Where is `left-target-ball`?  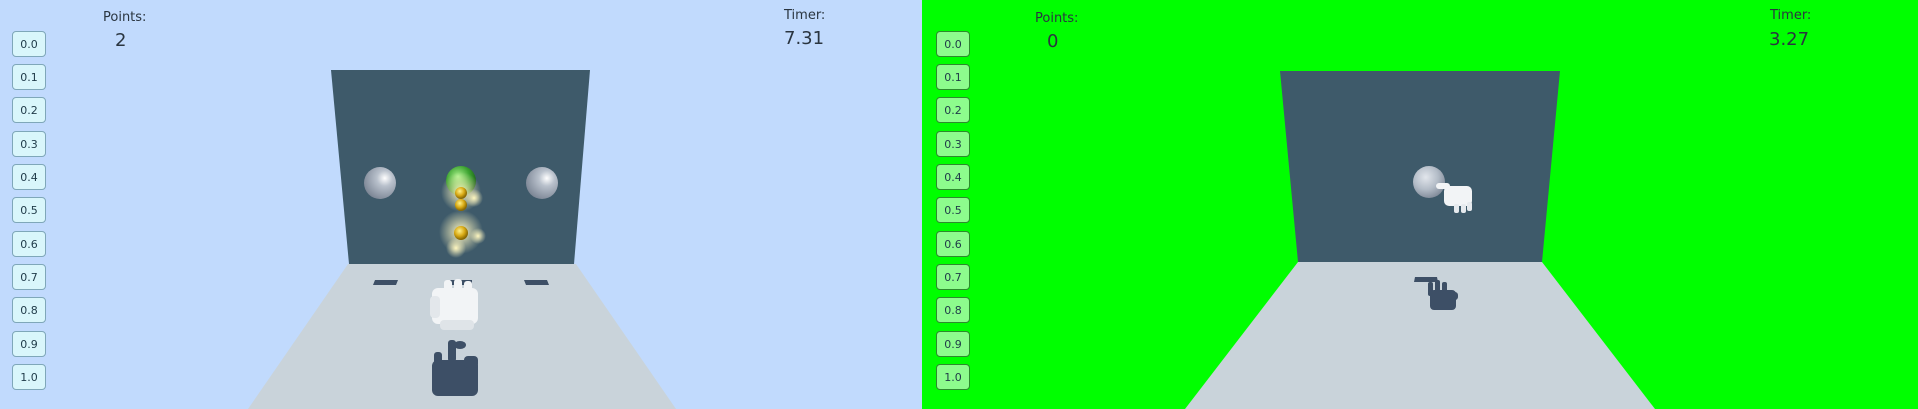
left-target-ball is located at coordinates (380, 183).